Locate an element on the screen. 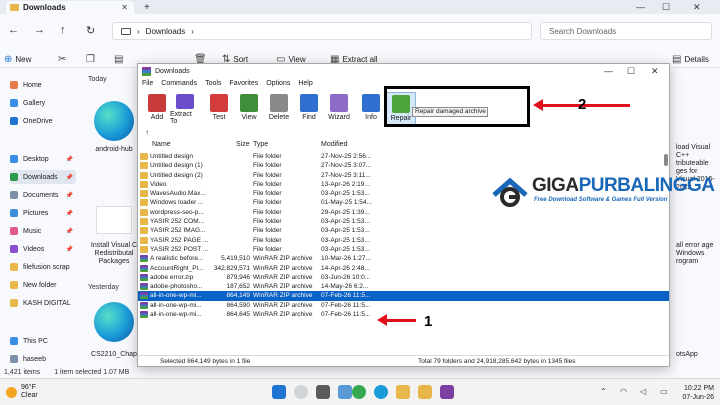 The width and height of the screenshot is (720, 405). clock: 10:22 PM 07-Jun-26 is located at coordinates (697, 393).